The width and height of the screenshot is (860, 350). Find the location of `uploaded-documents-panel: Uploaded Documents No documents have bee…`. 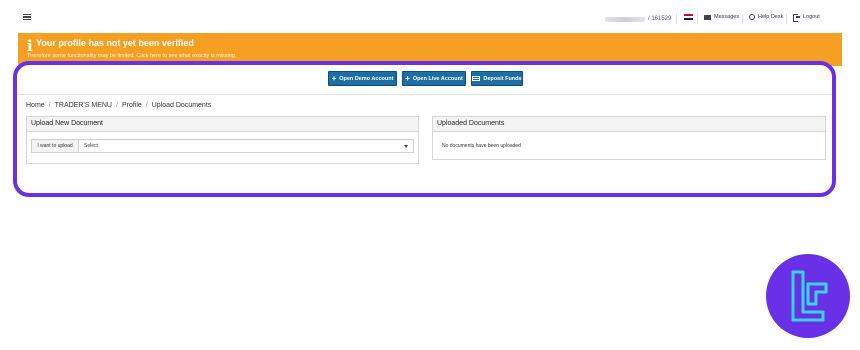

uploaded-documents-panel: Uploaded Documents No documents have bee… is located at coordinates (629, 138).